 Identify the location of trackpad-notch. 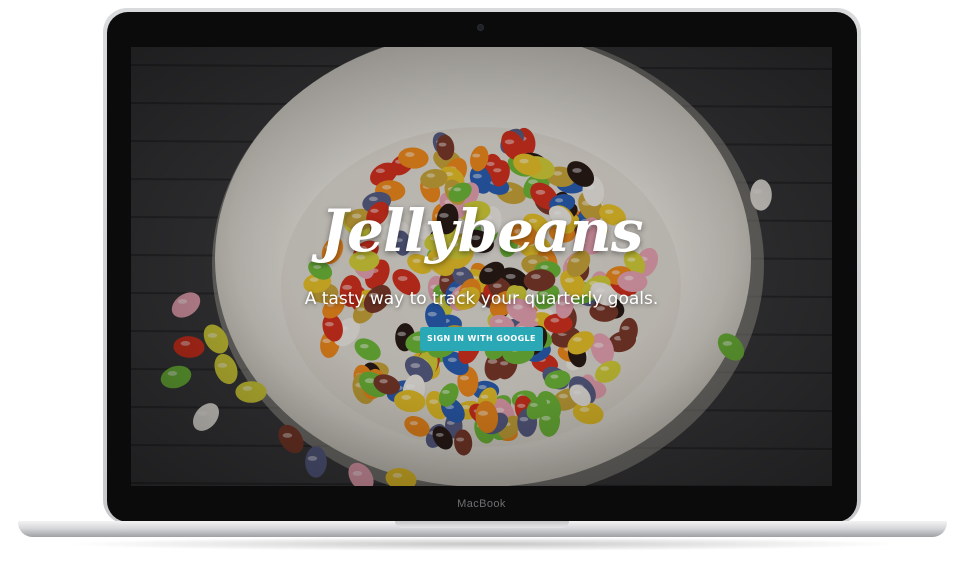
(482, 524).